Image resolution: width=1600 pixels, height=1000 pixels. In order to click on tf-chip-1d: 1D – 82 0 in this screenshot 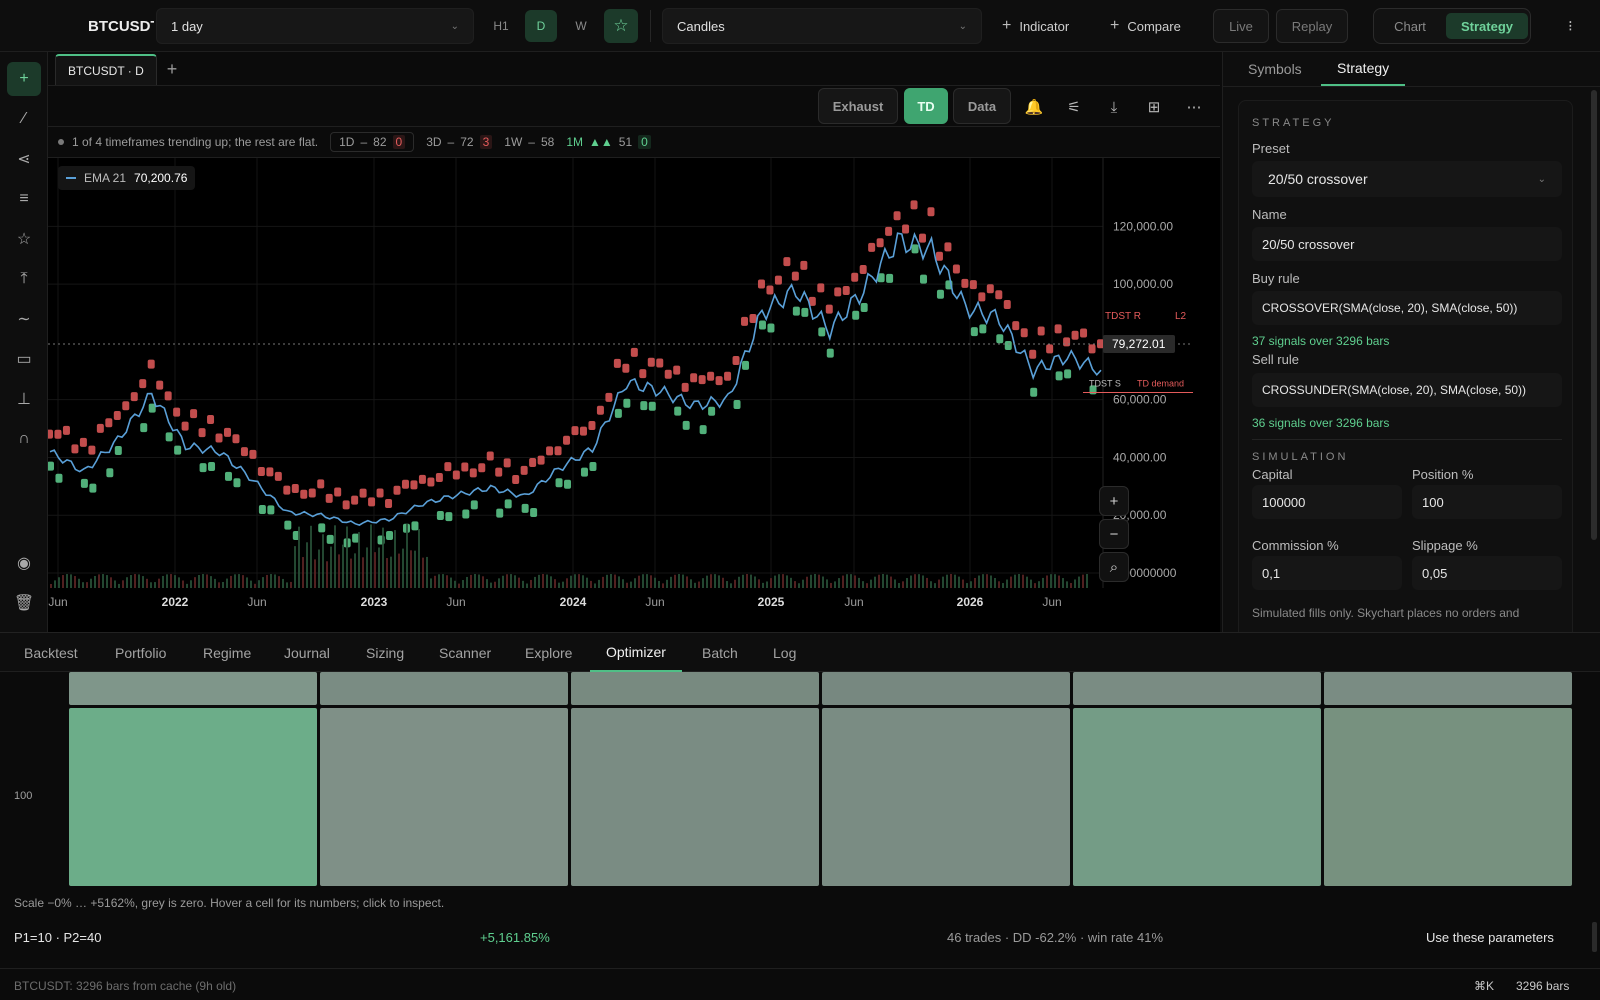, I will do `click(372, 142)`.